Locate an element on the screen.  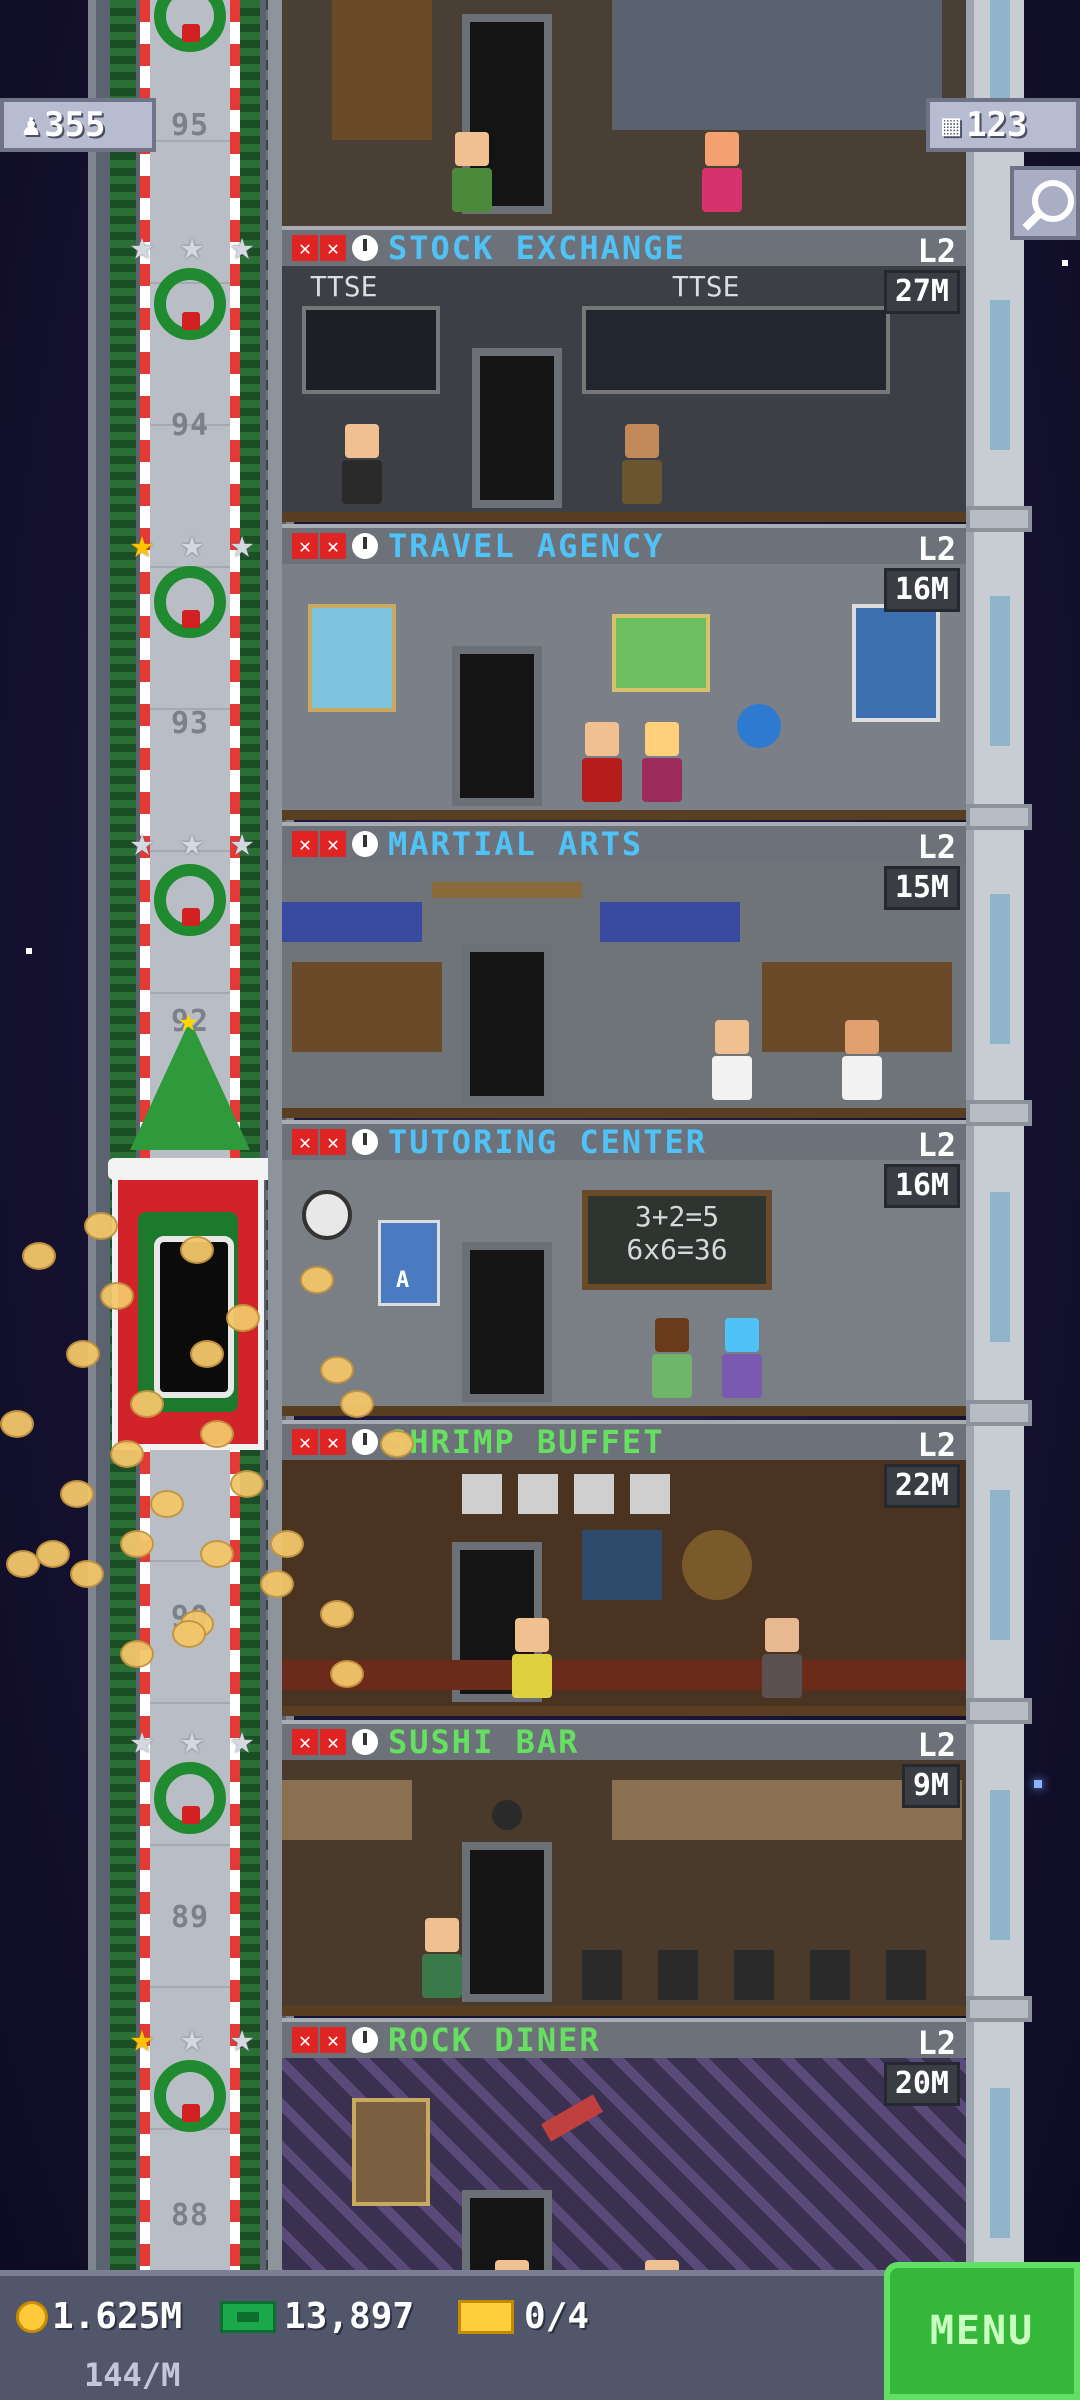
stock-chart-screen is located at coordinates (371, 350).